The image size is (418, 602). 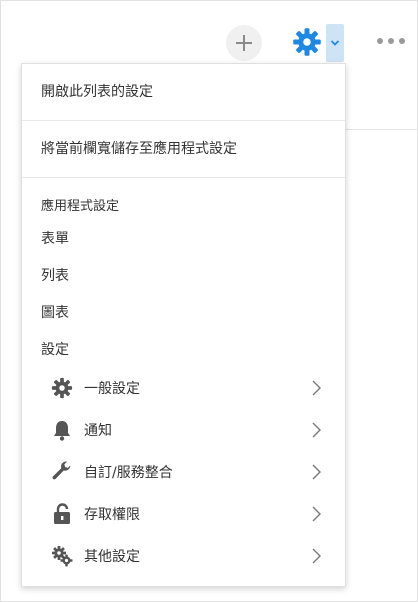 I want to click on settings-button, so click(x=307, y=42).